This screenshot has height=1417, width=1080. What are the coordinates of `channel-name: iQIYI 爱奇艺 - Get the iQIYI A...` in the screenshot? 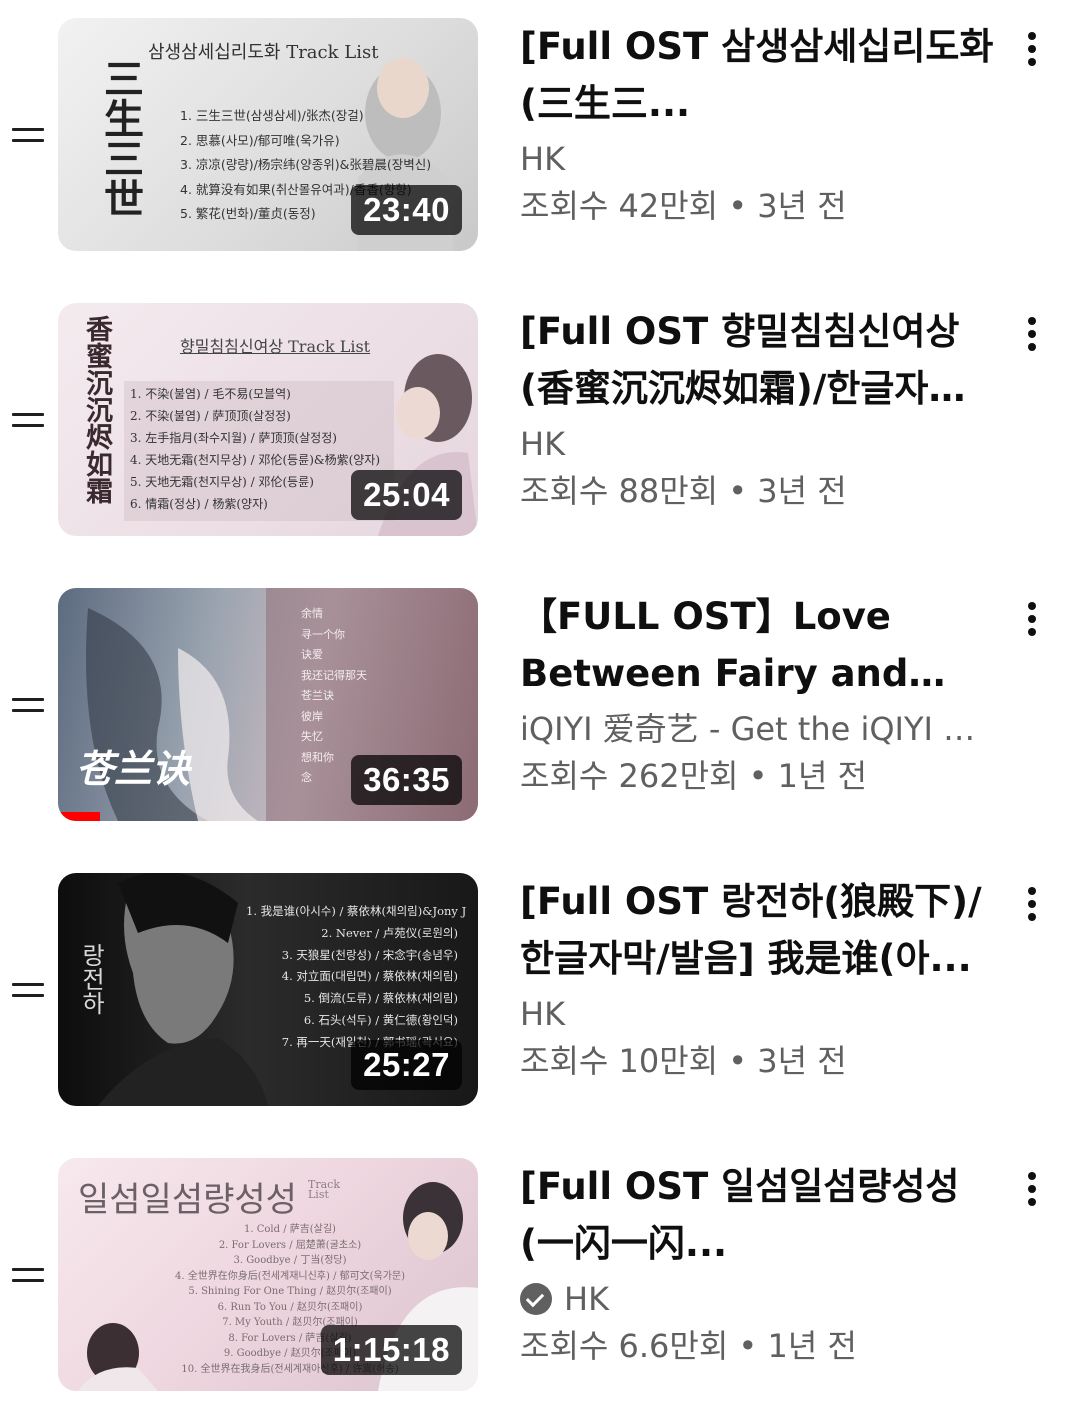 It's located at (755, 729).